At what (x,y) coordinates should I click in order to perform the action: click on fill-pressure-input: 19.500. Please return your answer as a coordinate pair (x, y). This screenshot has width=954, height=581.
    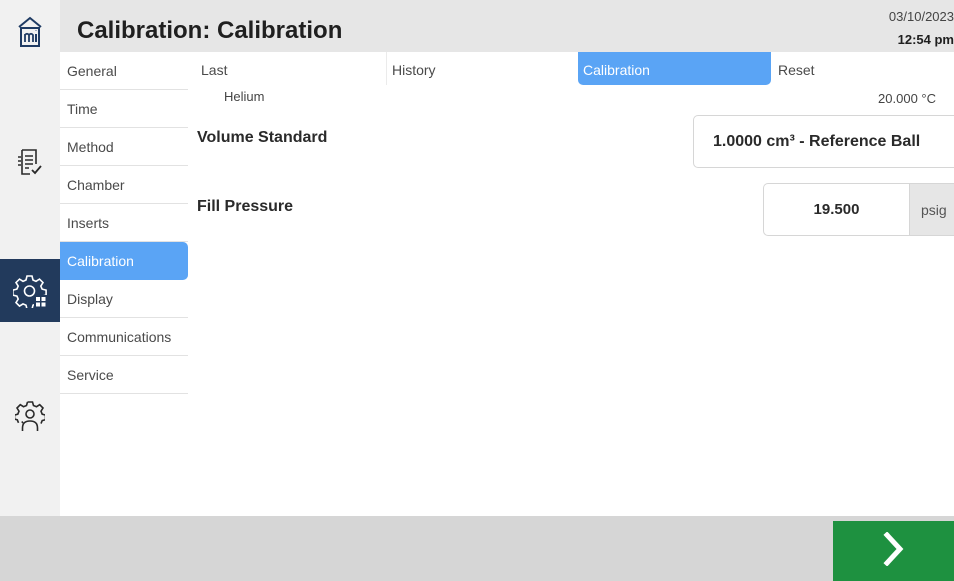
    Looking at the image, I should click on (836, 209).